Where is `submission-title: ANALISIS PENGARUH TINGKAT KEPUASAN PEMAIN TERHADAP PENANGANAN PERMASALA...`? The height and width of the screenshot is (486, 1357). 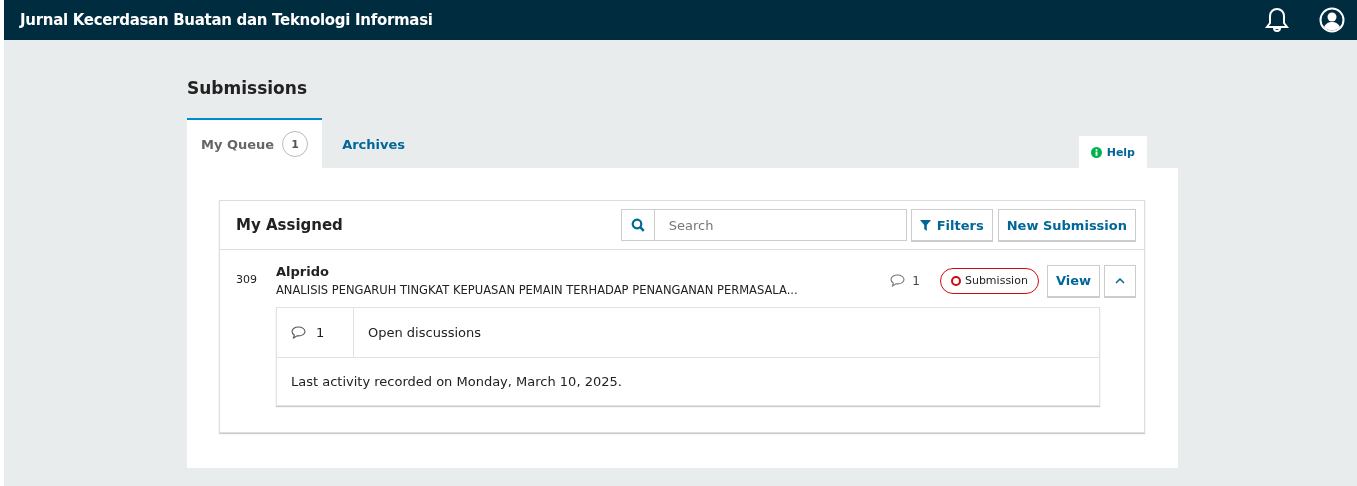 submission-title: ANALISIS PENGARUH TINGKAT KEPUASAN PEMAIN TERHADAP PENANGANAN PERMASALA... is located at coordinates (537, 290).